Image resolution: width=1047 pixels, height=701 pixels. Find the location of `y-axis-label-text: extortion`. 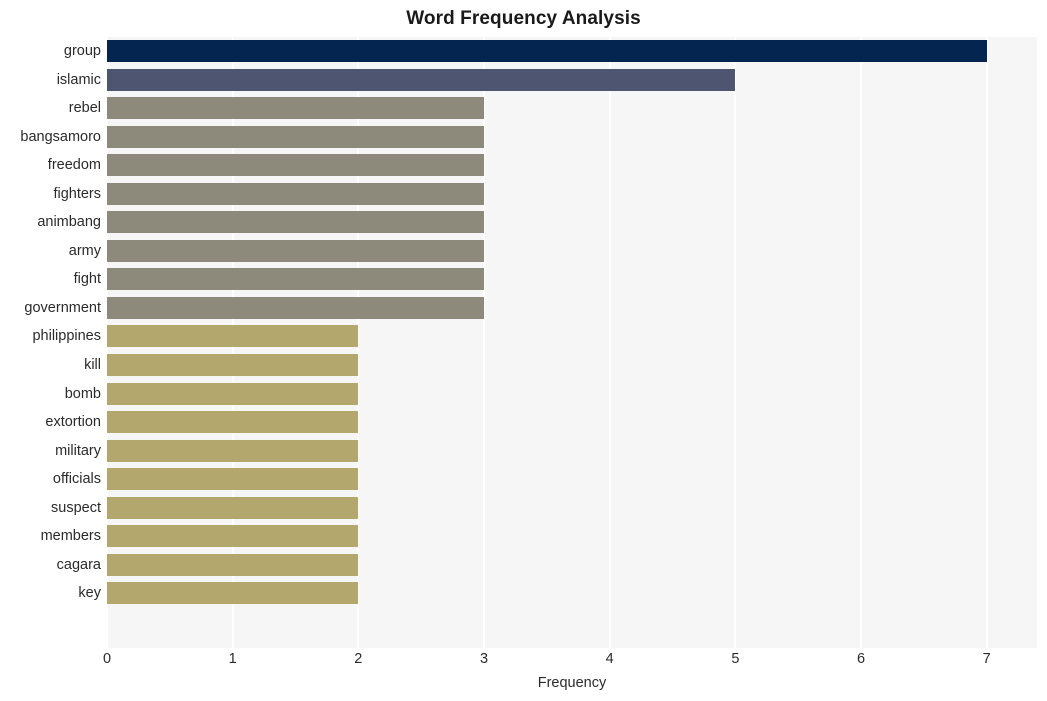

y-axis-label-text: extortion is located at coordinates (73, 422).